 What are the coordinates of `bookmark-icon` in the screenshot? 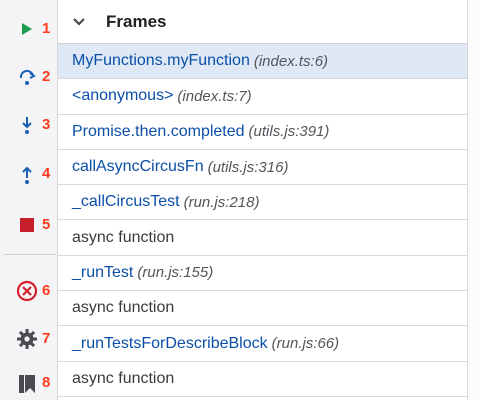 It's located at (27, 383).